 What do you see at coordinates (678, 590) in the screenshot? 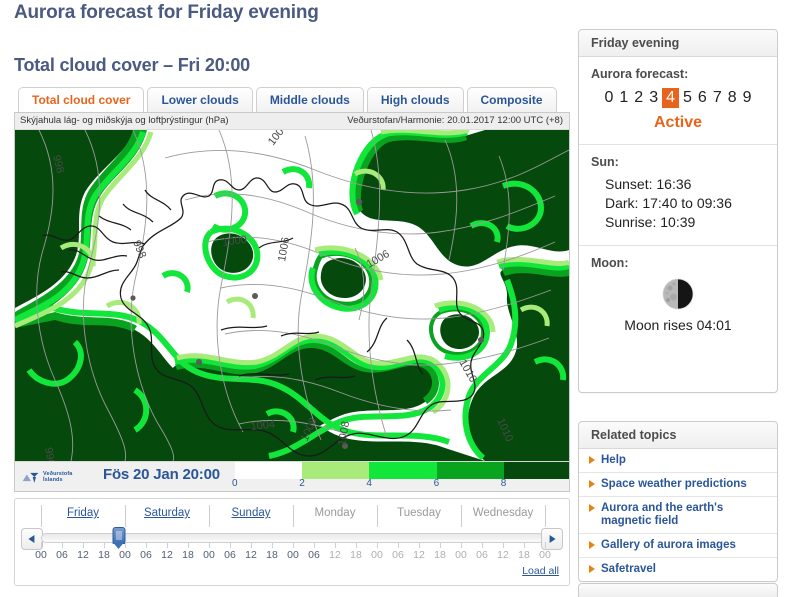
I see `next-panel-stub` at bounding box center [678, 590].